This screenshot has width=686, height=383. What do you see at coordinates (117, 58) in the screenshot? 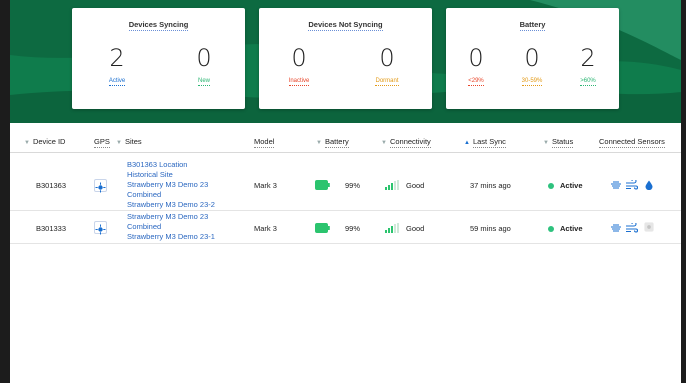
I see `active-count: 2` at bounding box center [117, 58].